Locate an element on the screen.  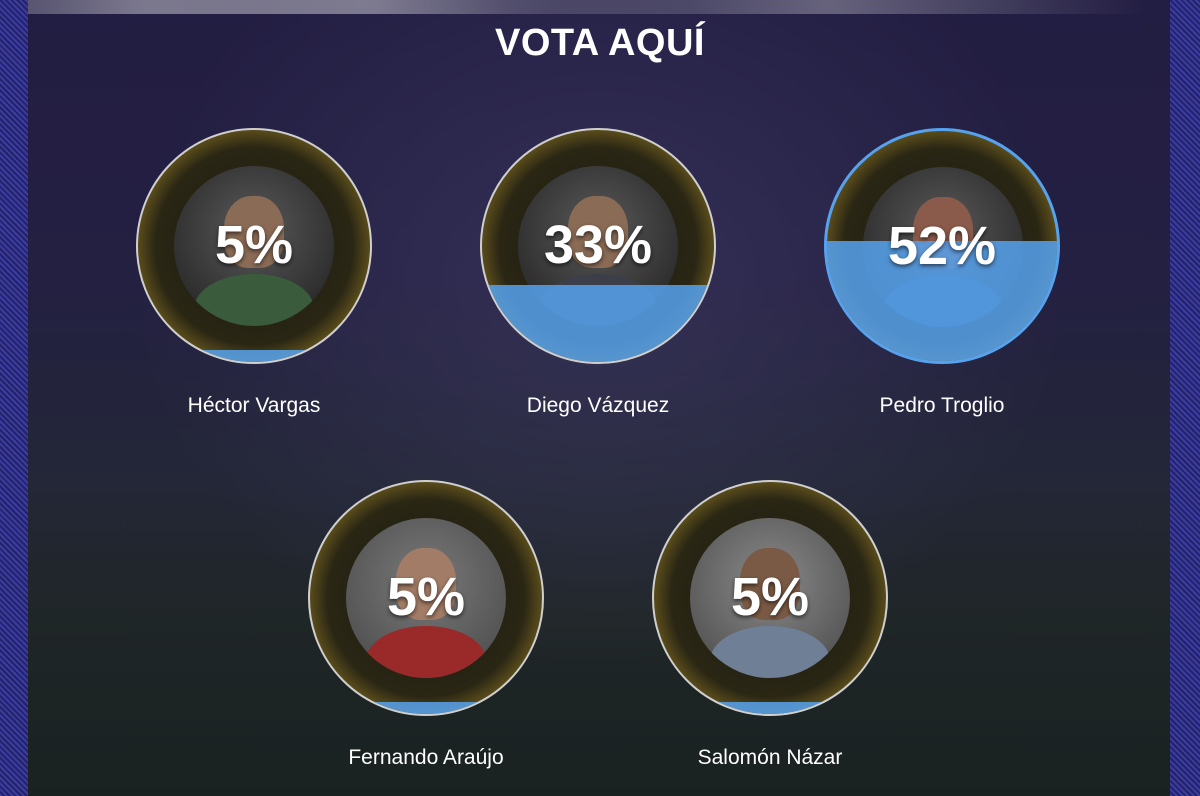
vote-ring-leader: 52% is located at coordinates (942, 246).